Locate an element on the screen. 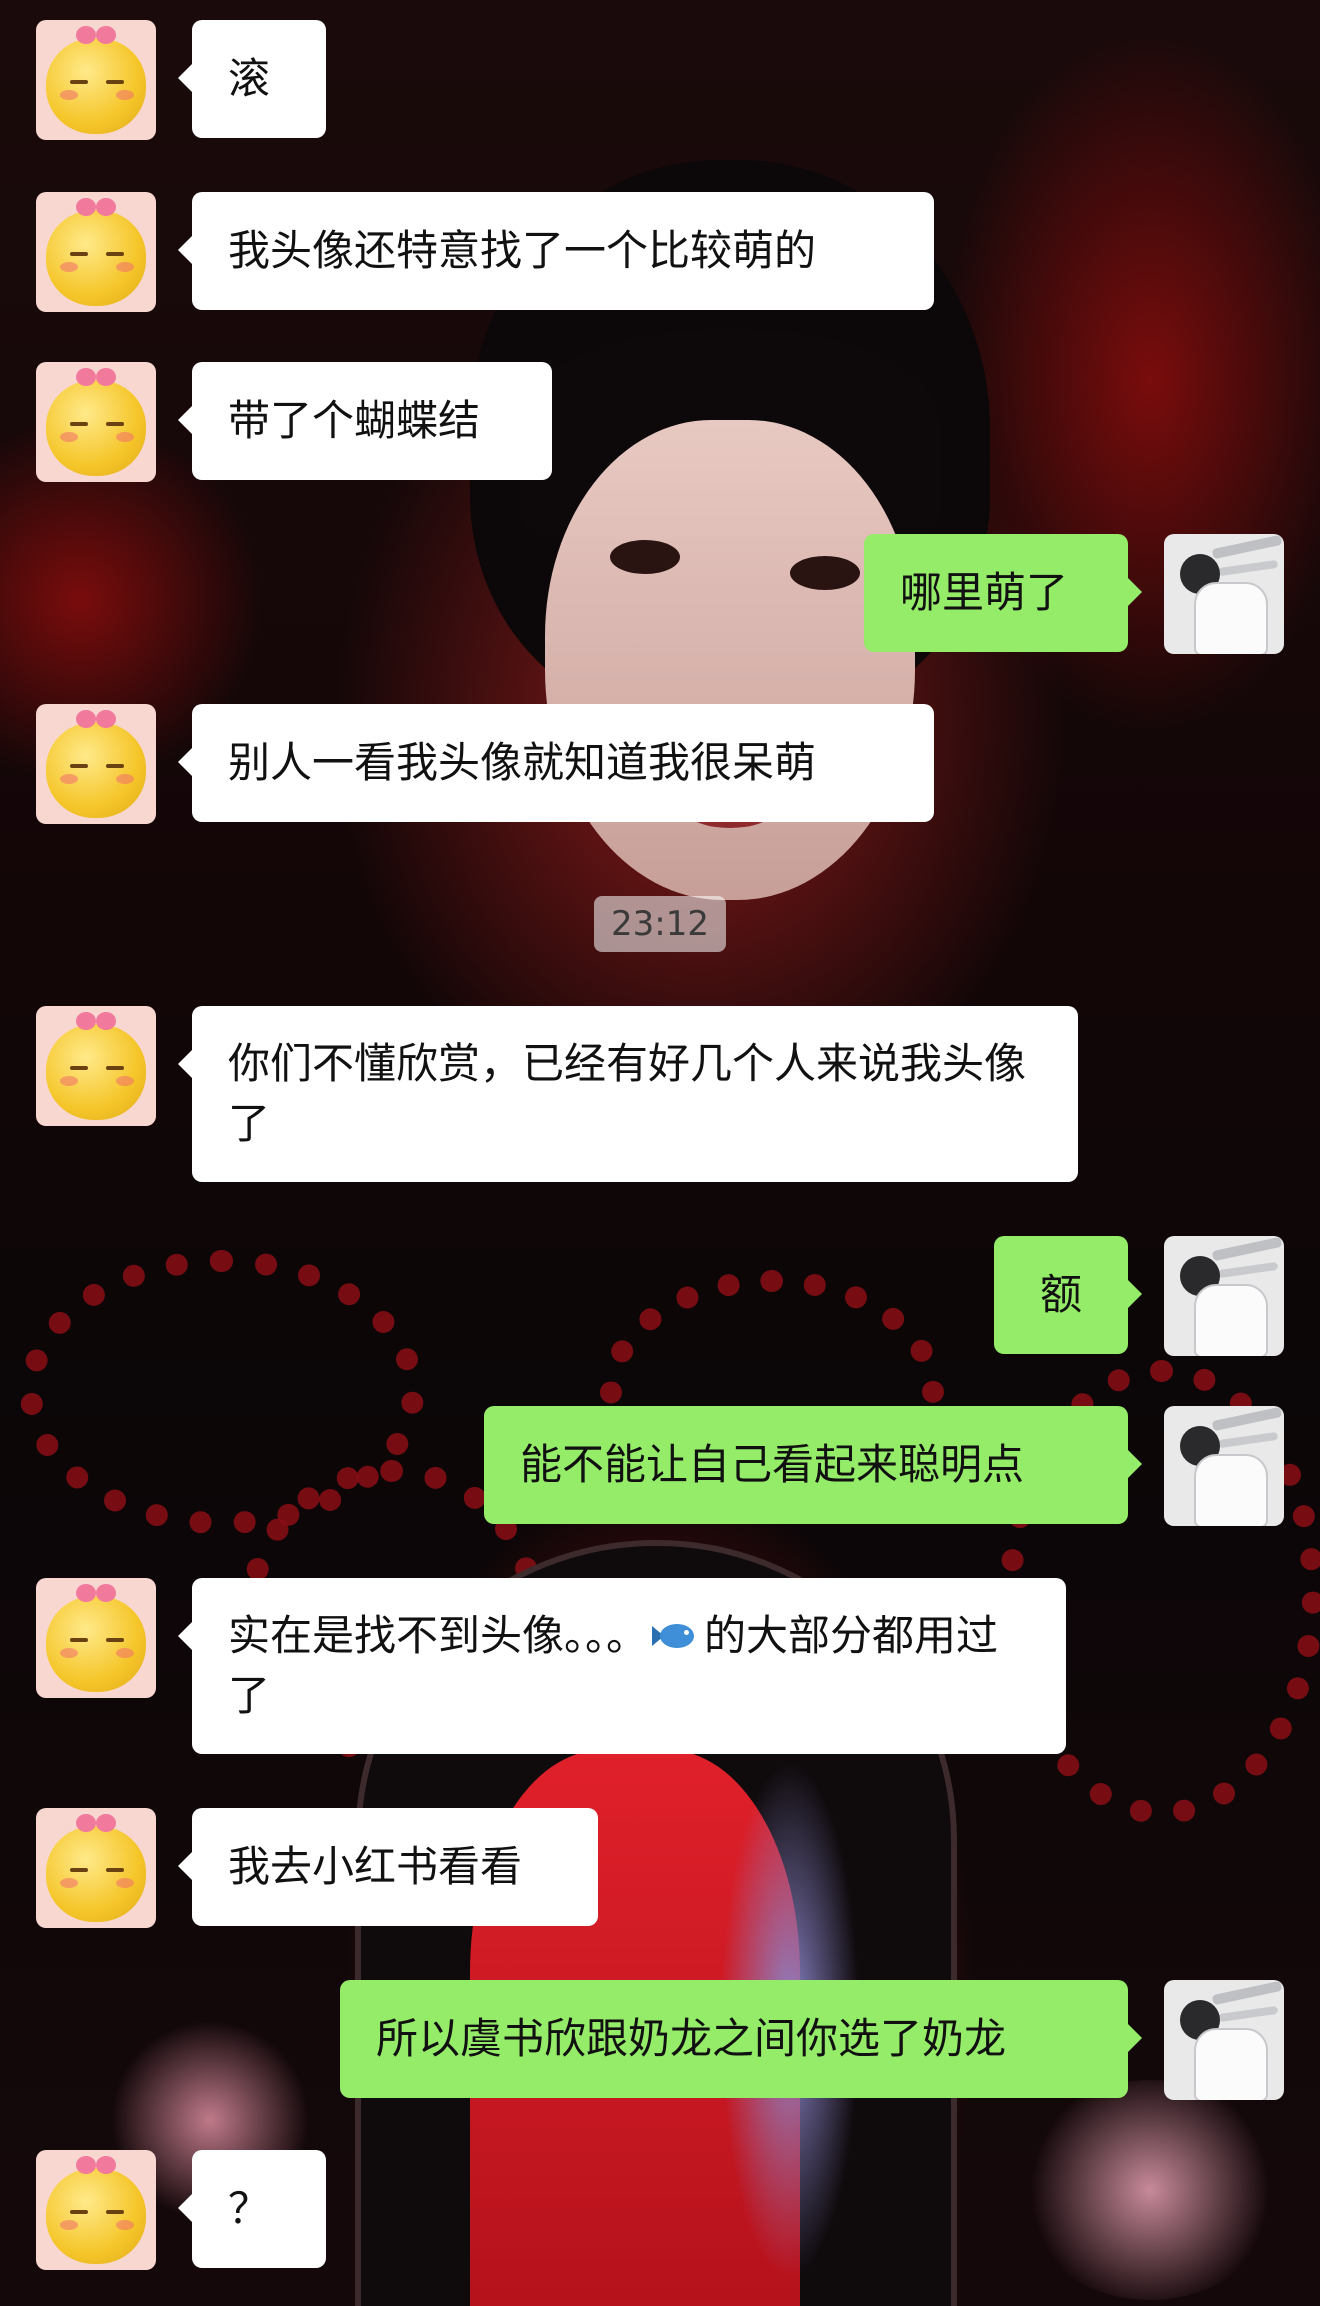  message-bubble-outgoing: 额 is located at coordinates (1068, 1295).